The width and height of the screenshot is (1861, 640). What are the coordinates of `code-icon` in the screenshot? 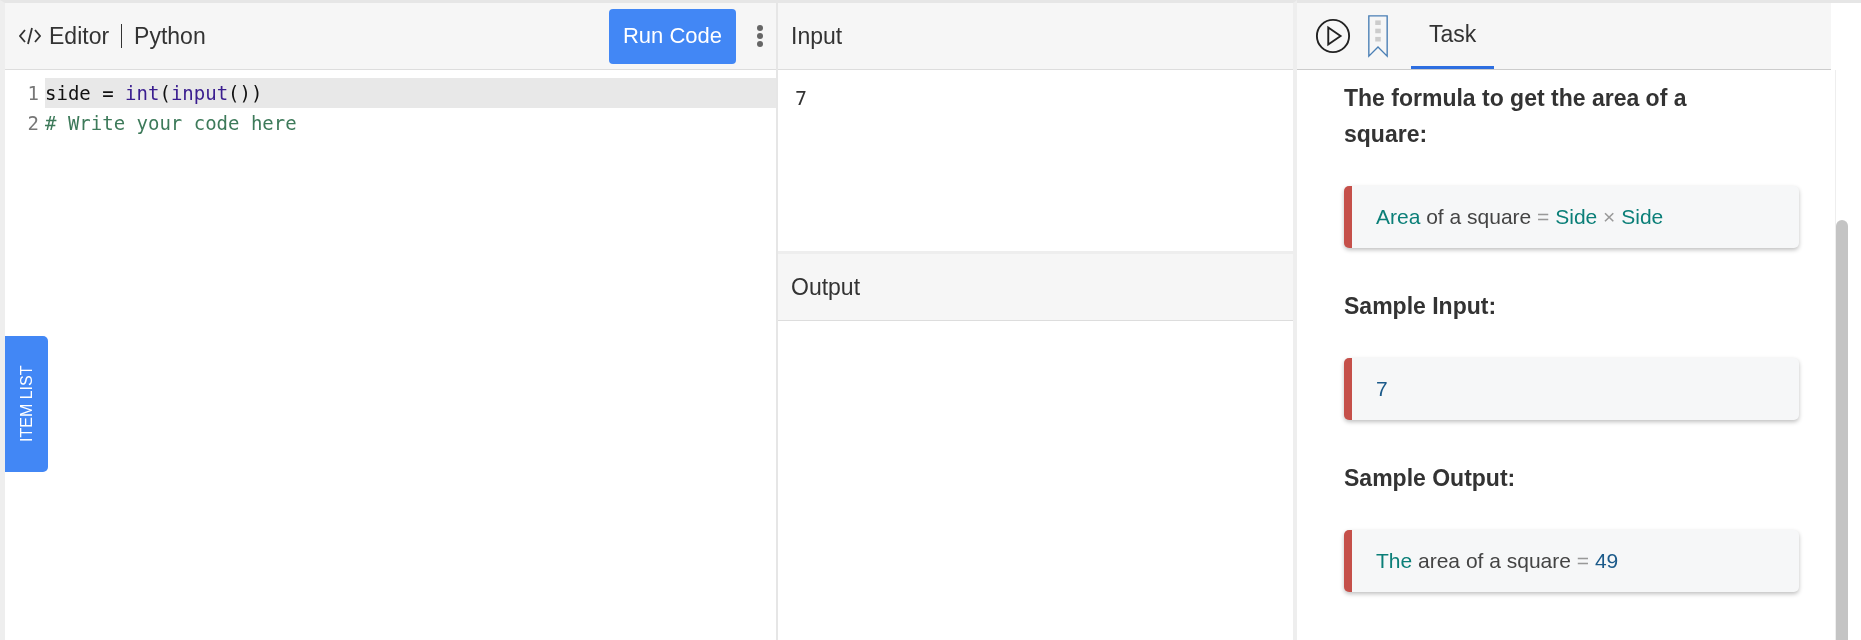 It's located at (30, 36).